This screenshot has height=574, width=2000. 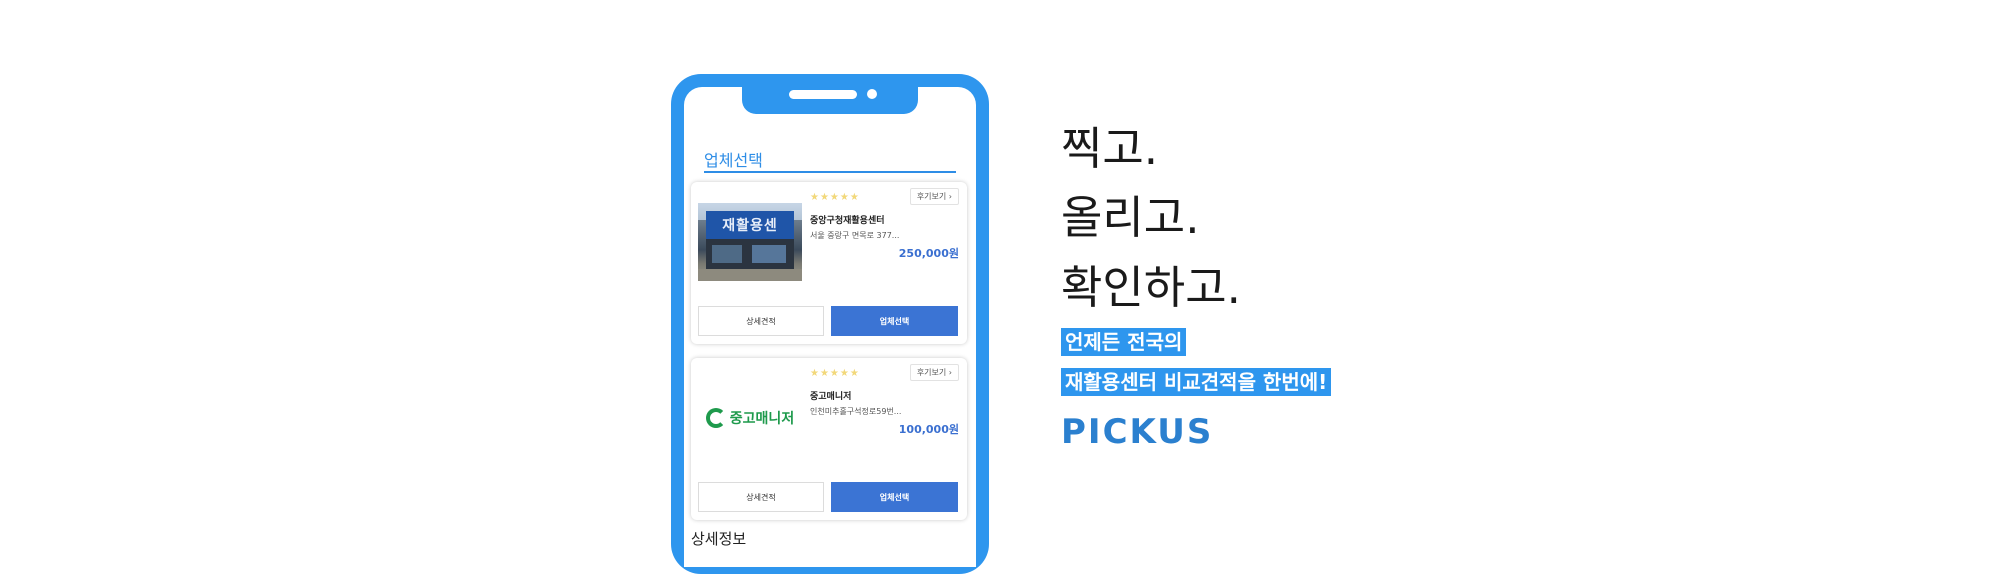 What do you see at coordinates (1124, 342) in the screenshot?
I see `highlight-line-1: 언제든 전국의` at bounding box center [1124, 342].